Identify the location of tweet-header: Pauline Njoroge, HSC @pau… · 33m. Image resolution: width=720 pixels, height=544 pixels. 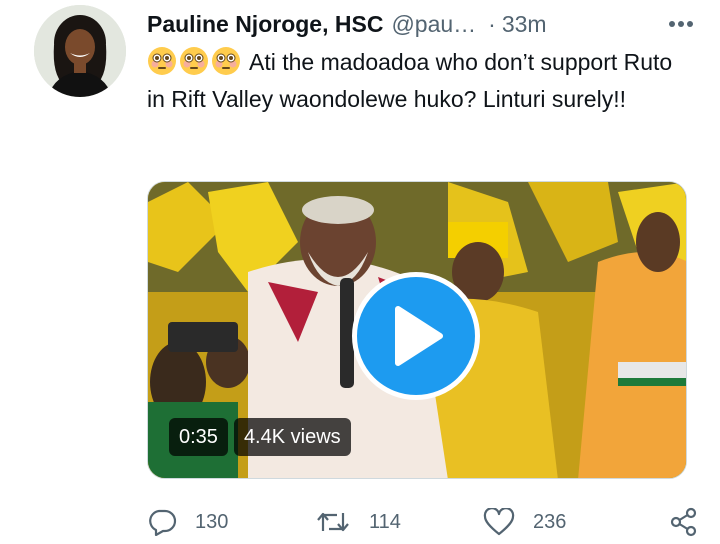
(424, 24).